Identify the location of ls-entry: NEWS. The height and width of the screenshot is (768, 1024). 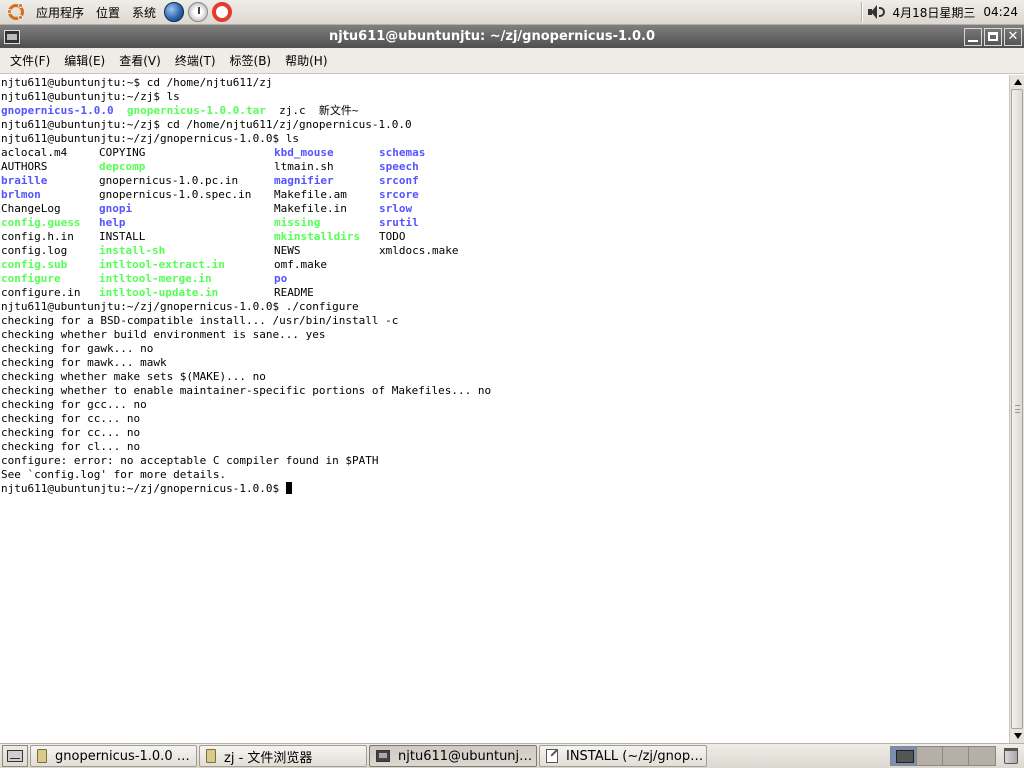
(287, 250).